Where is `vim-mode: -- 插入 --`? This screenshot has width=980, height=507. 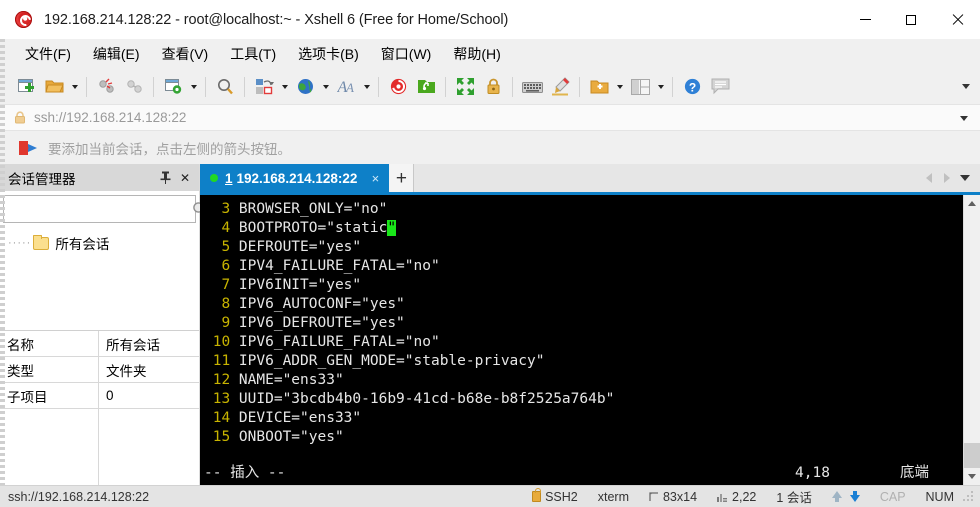 vim-mode: -- 插入 -- is located at coordinates (245, 473).